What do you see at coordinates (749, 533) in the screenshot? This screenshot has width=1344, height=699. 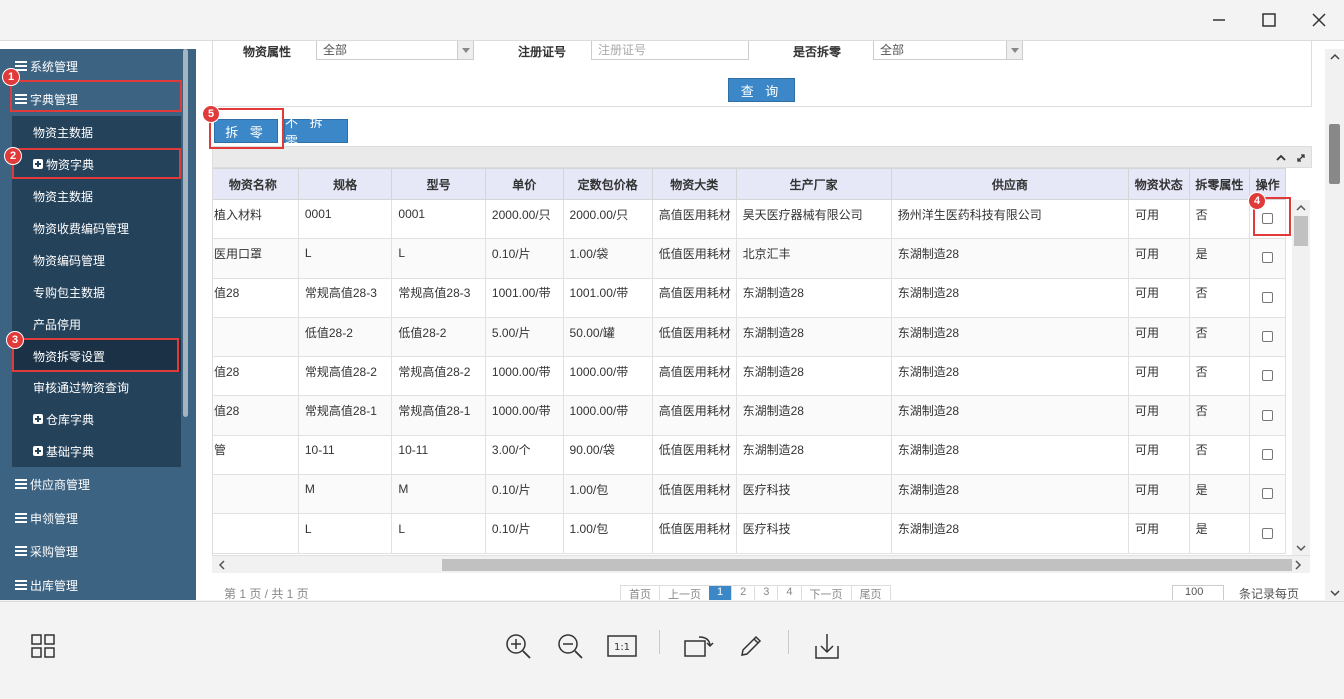 I see `table-row: L L 0.10/片 1.00/包 低值医用耗材 医疗科技 东湖制造28 可用是` at bounding box center [749, 533].